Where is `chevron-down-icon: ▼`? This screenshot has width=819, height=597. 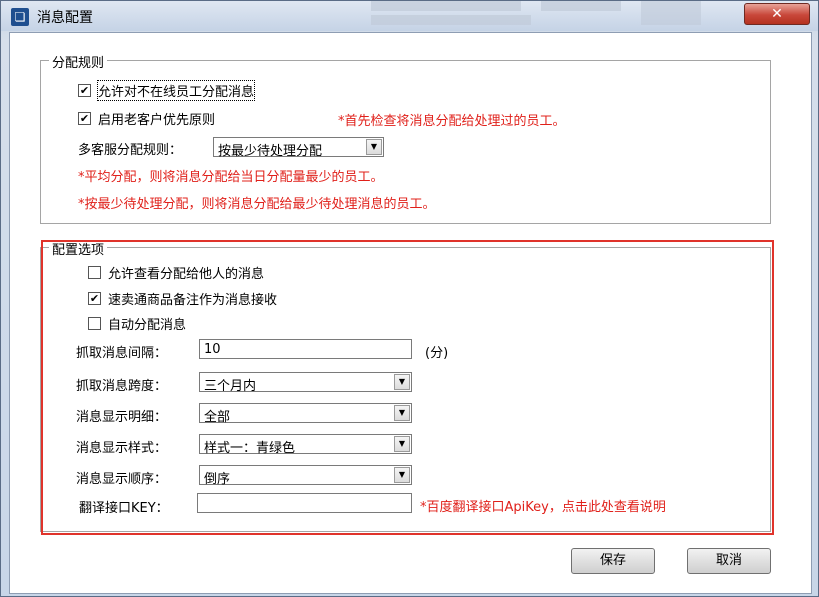 chevron-down-icon: ▼ is located at coordinates (374, 147).